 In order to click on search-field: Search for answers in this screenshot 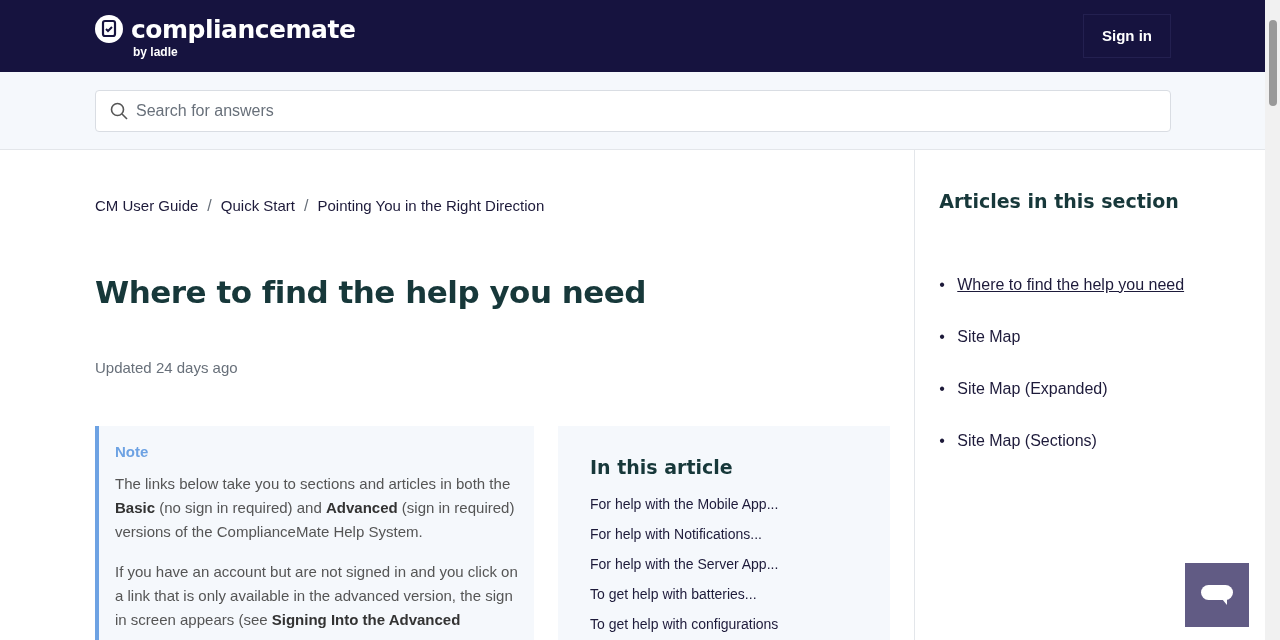, I will do `click(633, 111)`.